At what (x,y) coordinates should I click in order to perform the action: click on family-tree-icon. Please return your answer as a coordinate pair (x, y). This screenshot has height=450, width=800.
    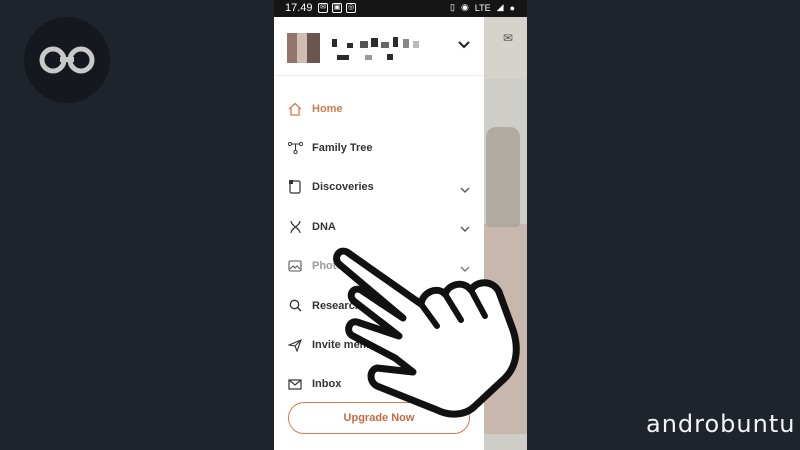
    Looking at the image, I should click on (295, 148).